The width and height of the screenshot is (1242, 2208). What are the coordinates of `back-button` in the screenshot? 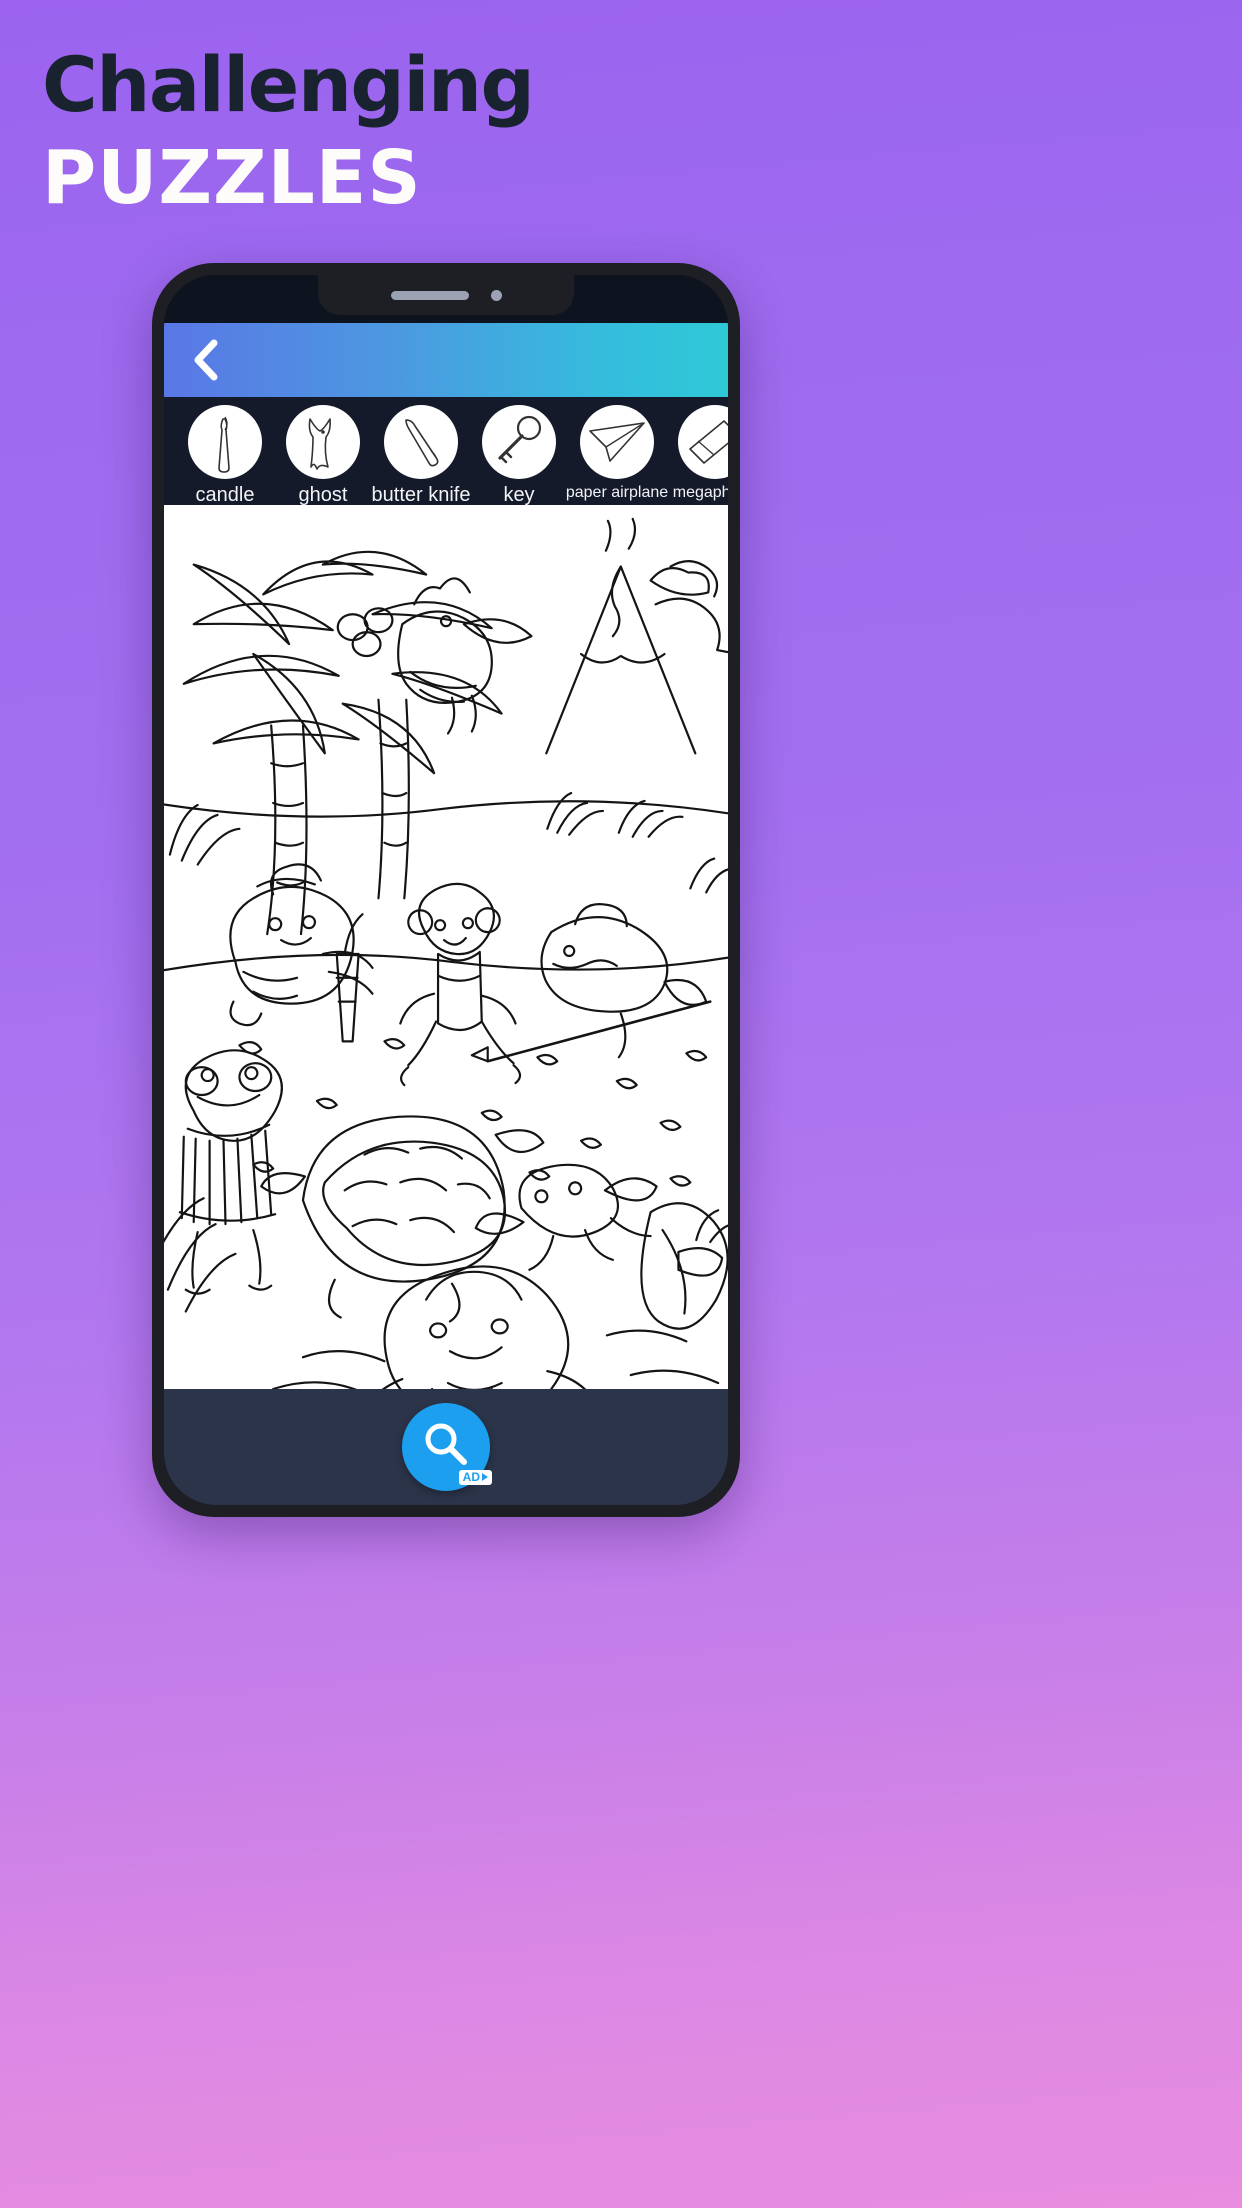 It's located at (206, 360).